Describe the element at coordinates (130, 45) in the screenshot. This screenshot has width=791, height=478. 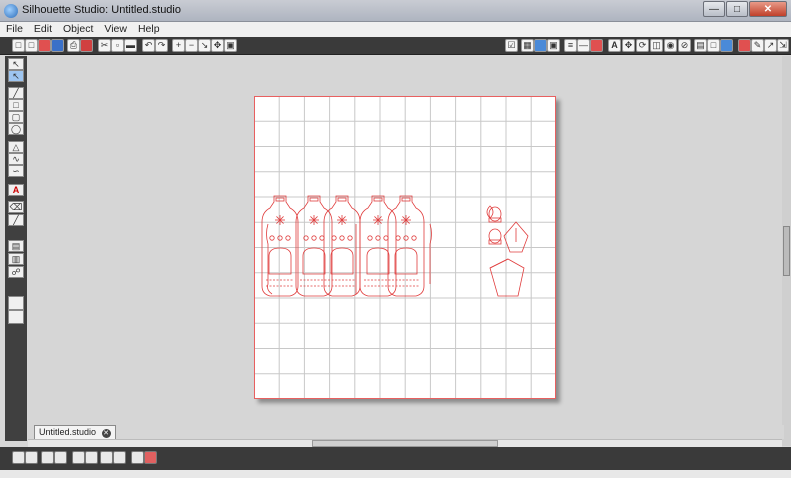
I see `paste-icon: ▬` at that location.